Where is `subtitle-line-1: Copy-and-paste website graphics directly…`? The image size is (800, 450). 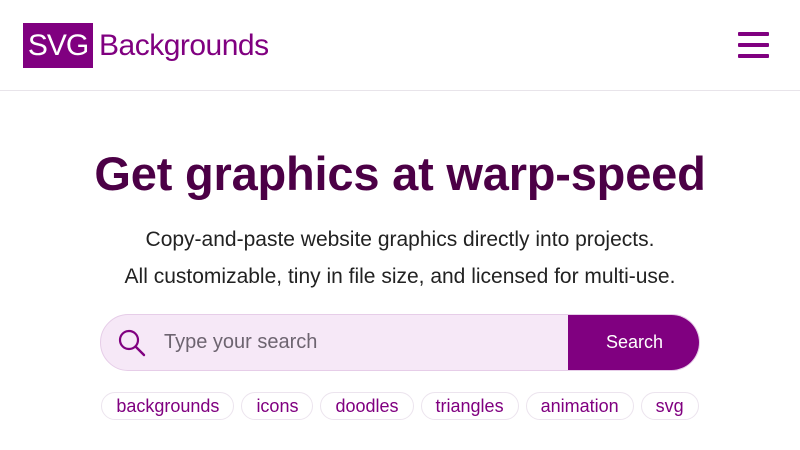 subtitle-line-1: Copy-and-paste website graphics directly… is located at coordinates (400, 239).